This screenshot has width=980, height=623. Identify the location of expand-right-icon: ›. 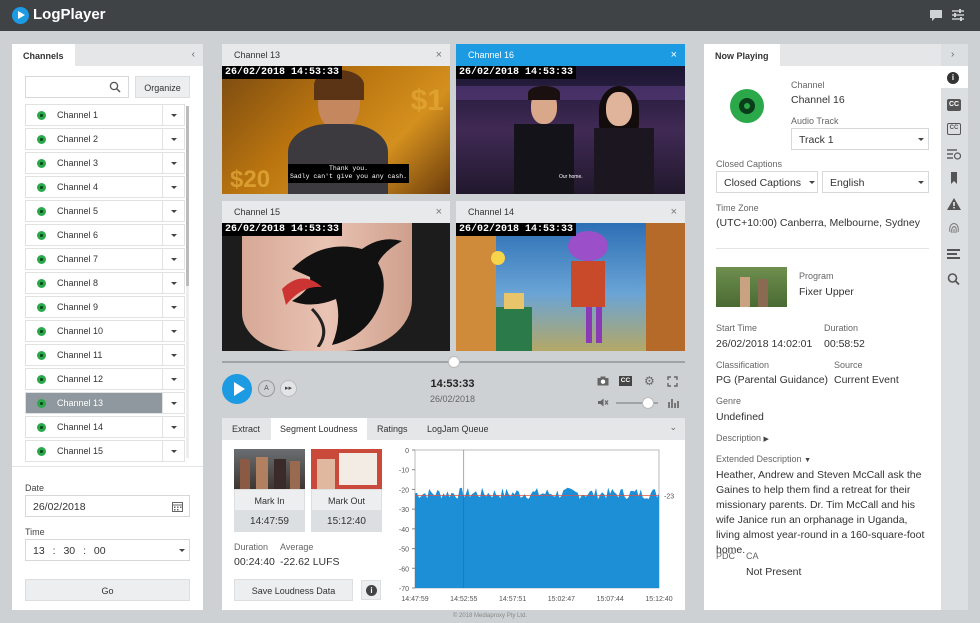
(952, 54).